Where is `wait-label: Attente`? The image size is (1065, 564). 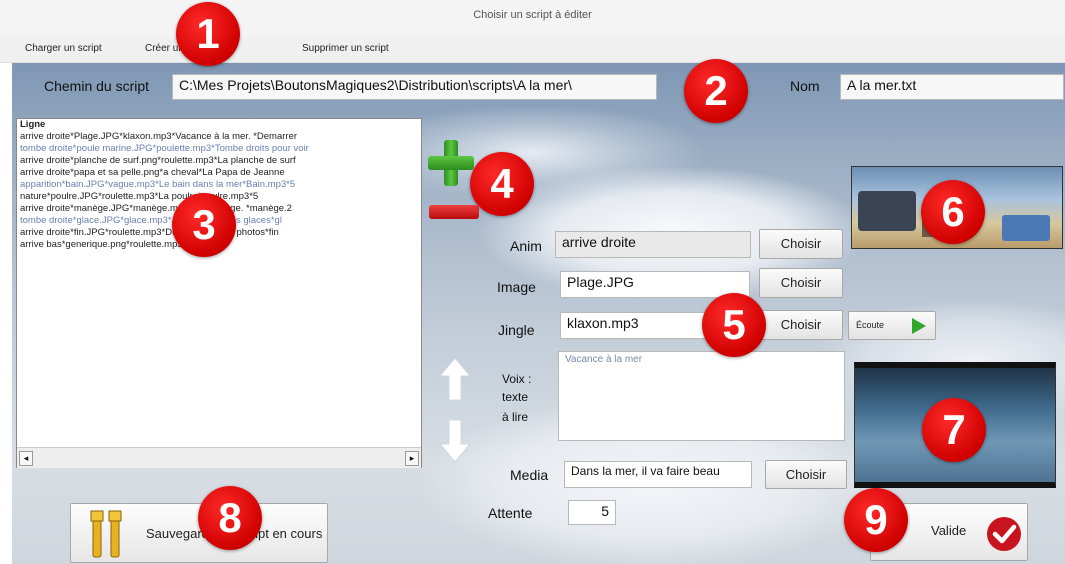
wait-label: Attente is located at coordinates (510, 513).